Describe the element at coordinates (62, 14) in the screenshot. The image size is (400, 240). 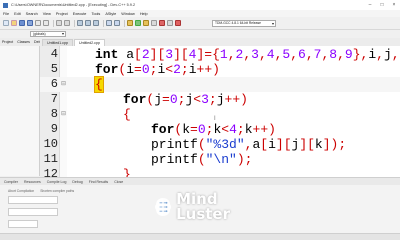
I see `menu-project: Project` at that location.